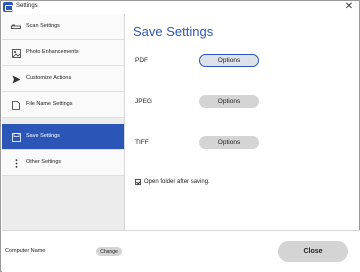 Image resolution: width=360 pixels, height=272 pixels. I want to click on file-icon, so click(16, 105).